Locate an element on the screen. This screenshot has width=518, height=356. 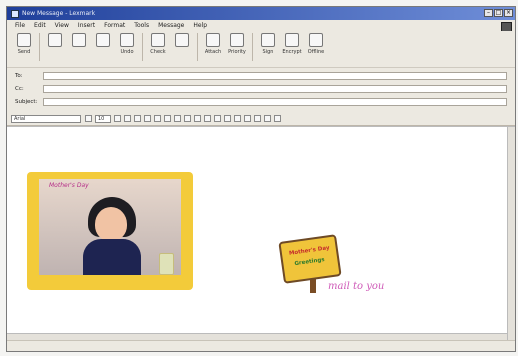
size-select: 10 is located at coordinates (103, 118).